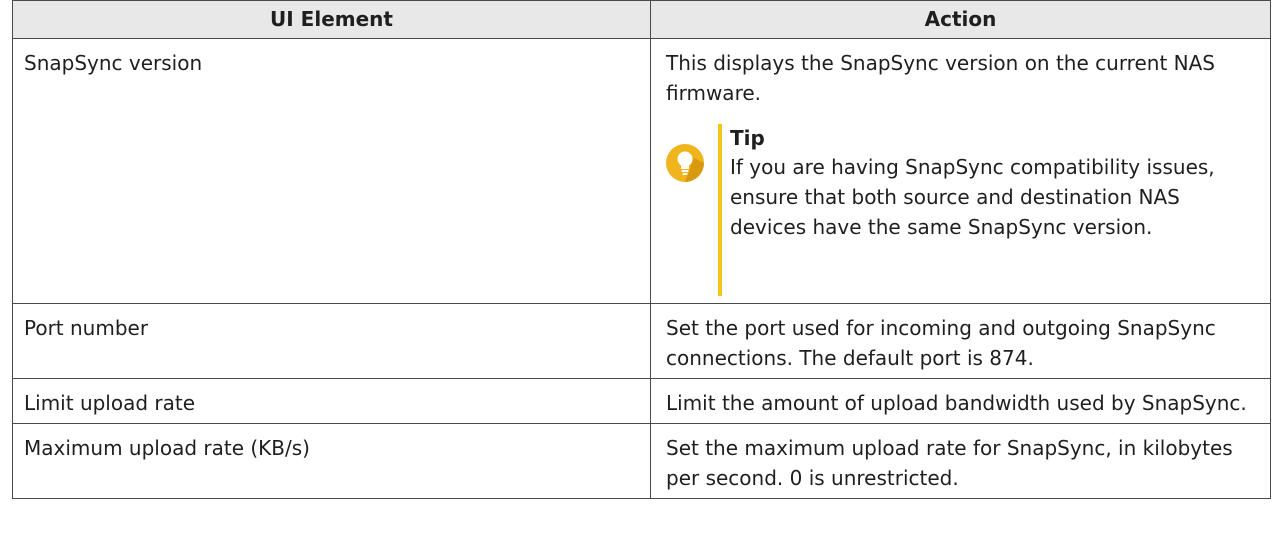 The height and width of the screenshot is (545, 1283). Describe the element at coordinates (960, 19) in the screenshot. I see `header-action: Action` at that location.